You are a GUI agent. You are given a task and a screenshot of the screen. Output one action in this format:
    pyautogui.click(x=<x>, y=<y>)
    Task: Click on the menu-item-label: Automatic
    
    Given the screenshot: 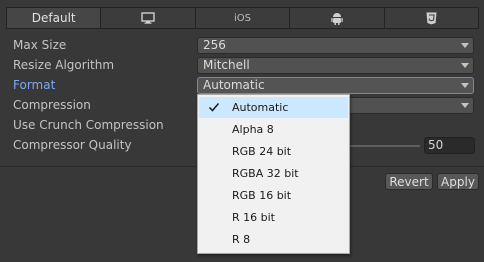 What is the action you would take?
    pyautogui.click(x=260, y=107)
    